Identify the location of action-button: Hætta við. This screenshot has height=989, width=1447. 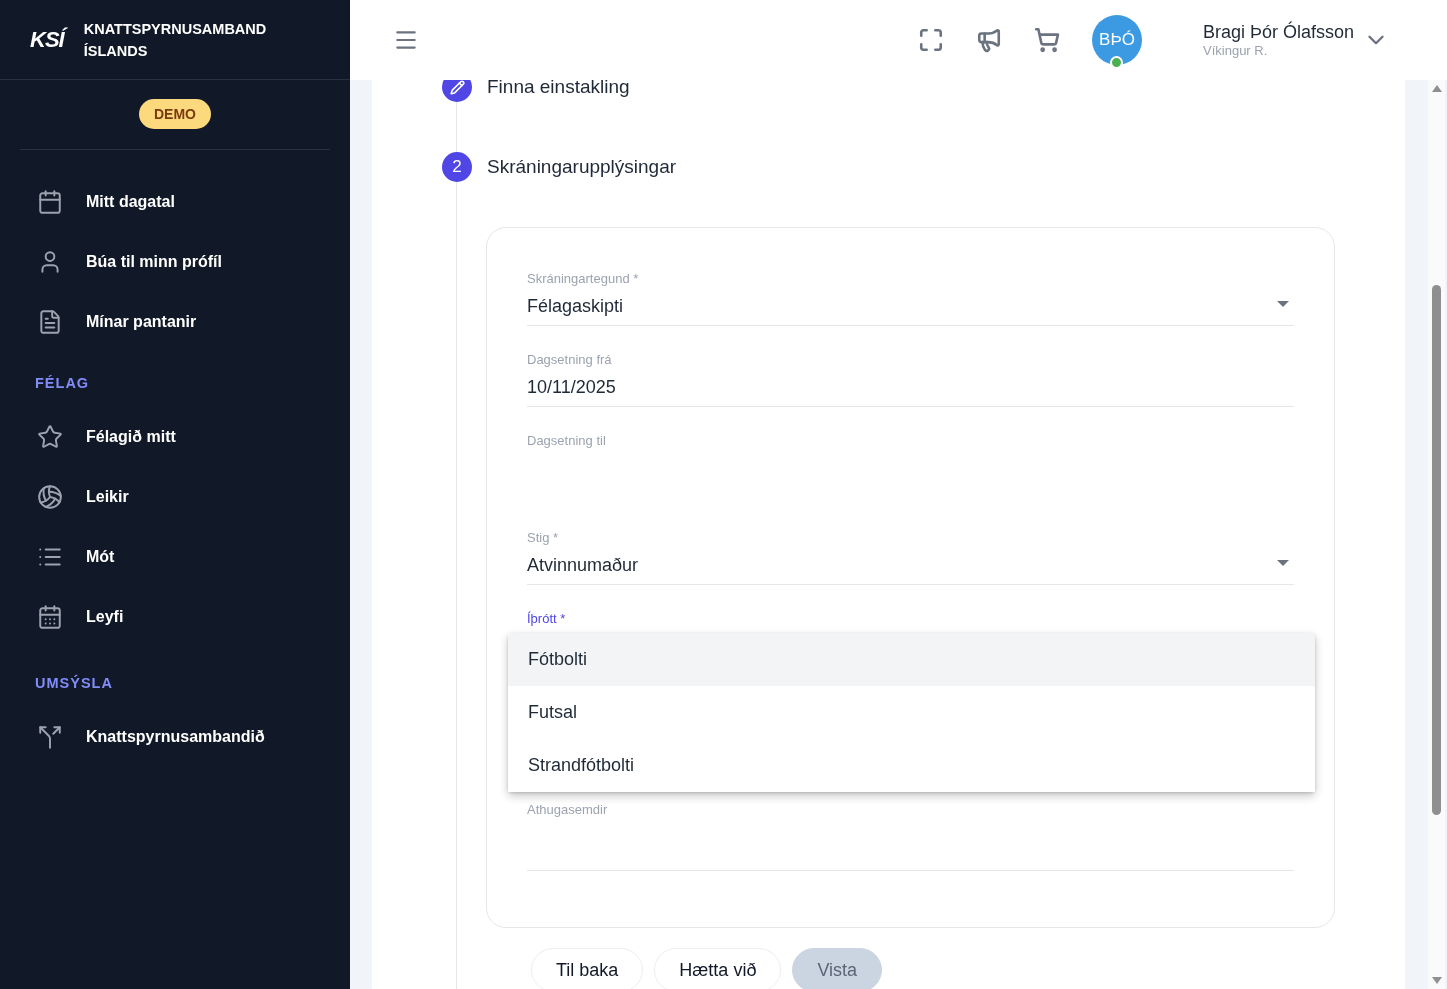
(718, 968).